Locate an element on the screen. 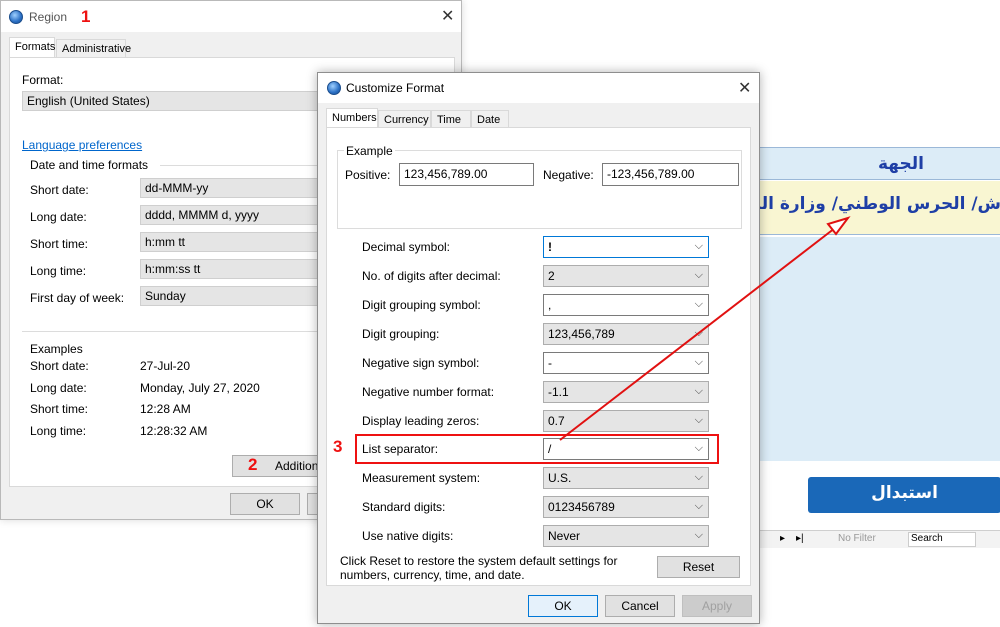 The width and height of the screenshot is (1000, 627). annotation-arrow is located at coordinates (705, 328).